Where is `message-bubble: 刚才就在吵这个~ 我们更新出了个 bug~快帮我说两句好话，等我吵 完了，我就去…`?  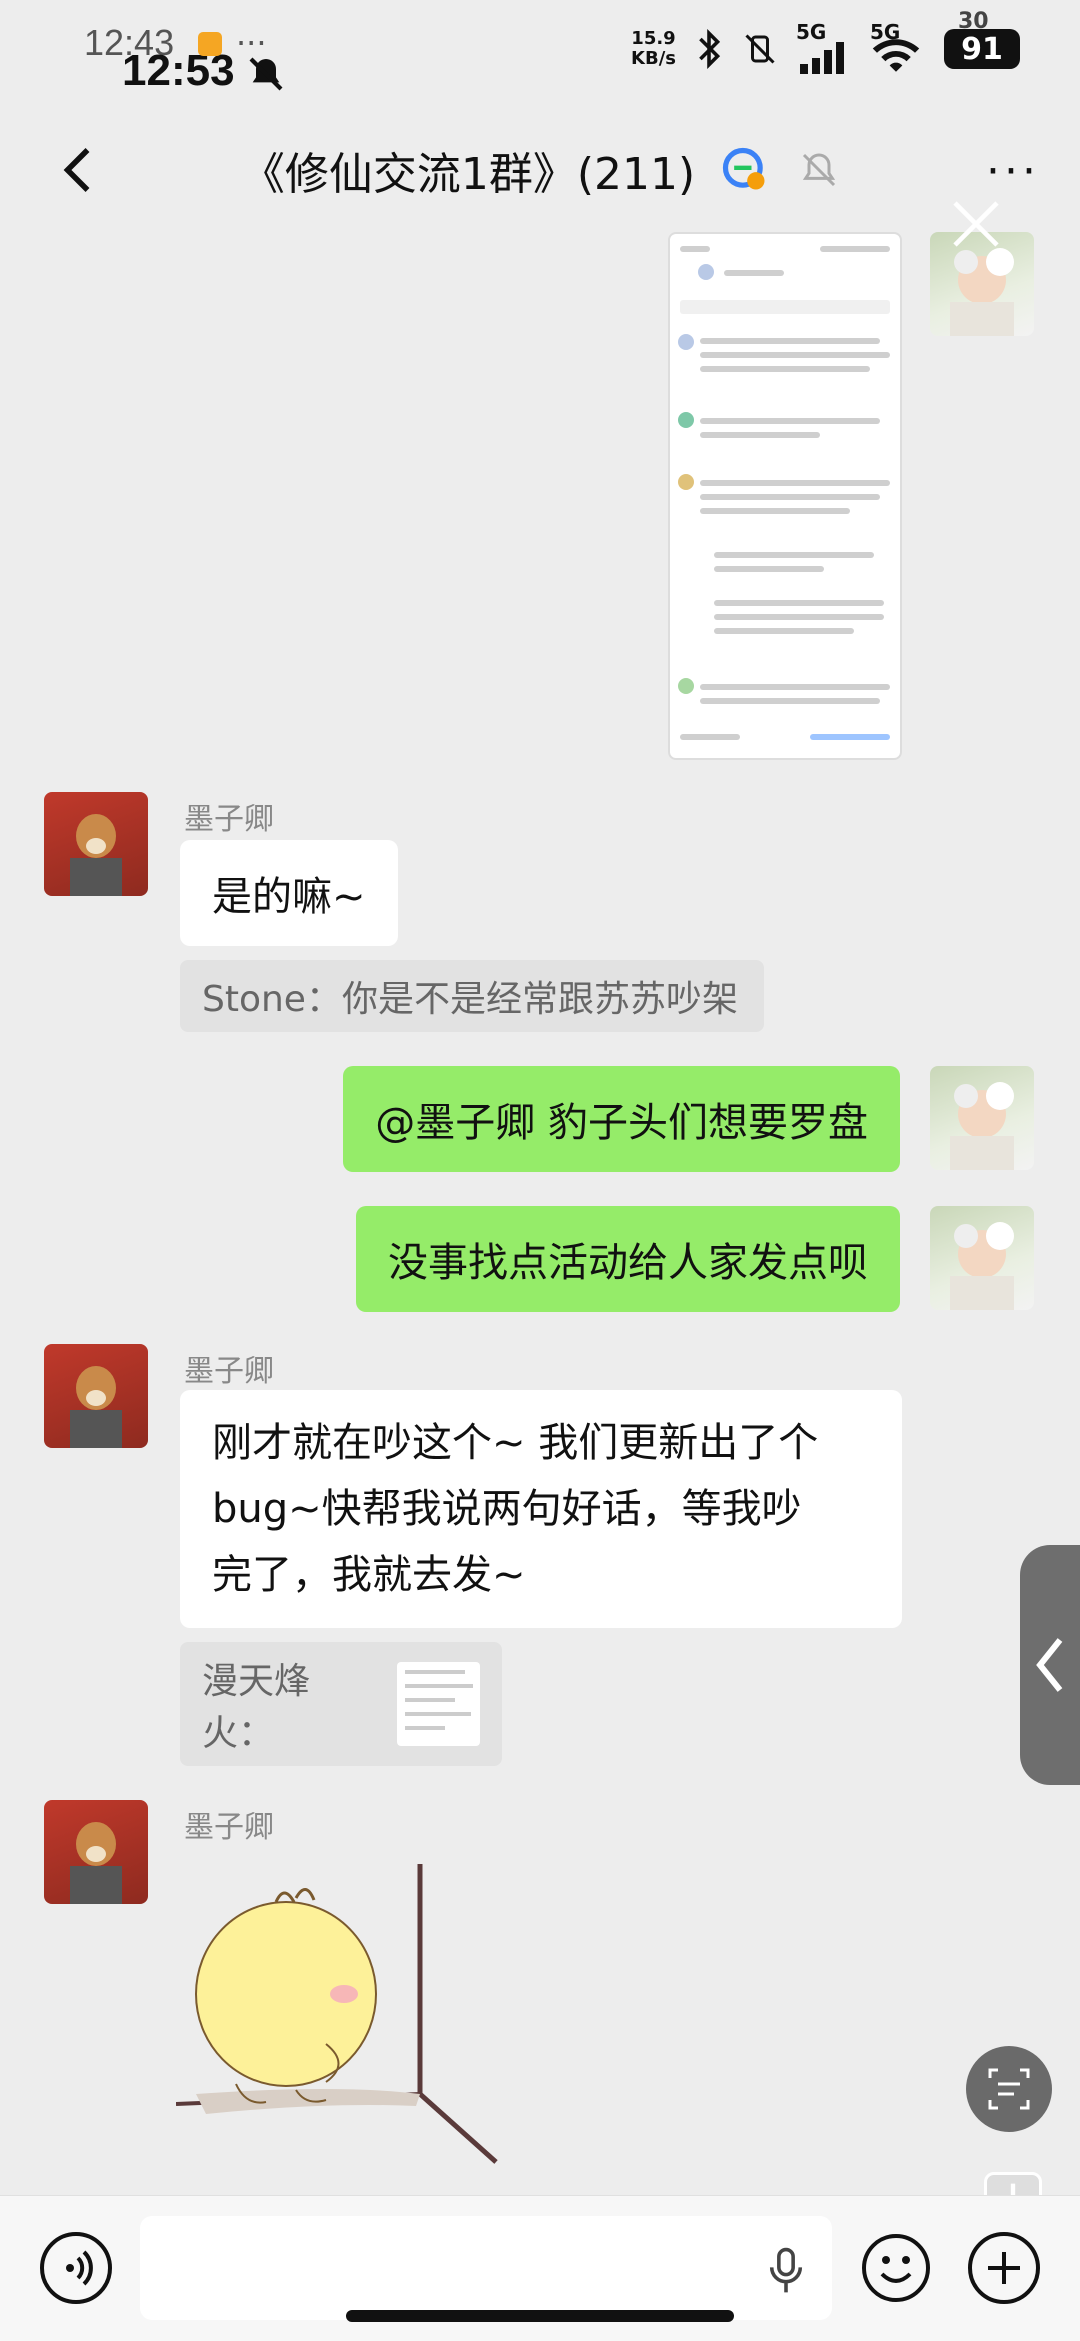 message-bubble: 刚才就在吵这个~ 我们更新出了个 bug~快帮我说两句好话，等我吵 完了，我就去… is located at coordinates (541, 1509).